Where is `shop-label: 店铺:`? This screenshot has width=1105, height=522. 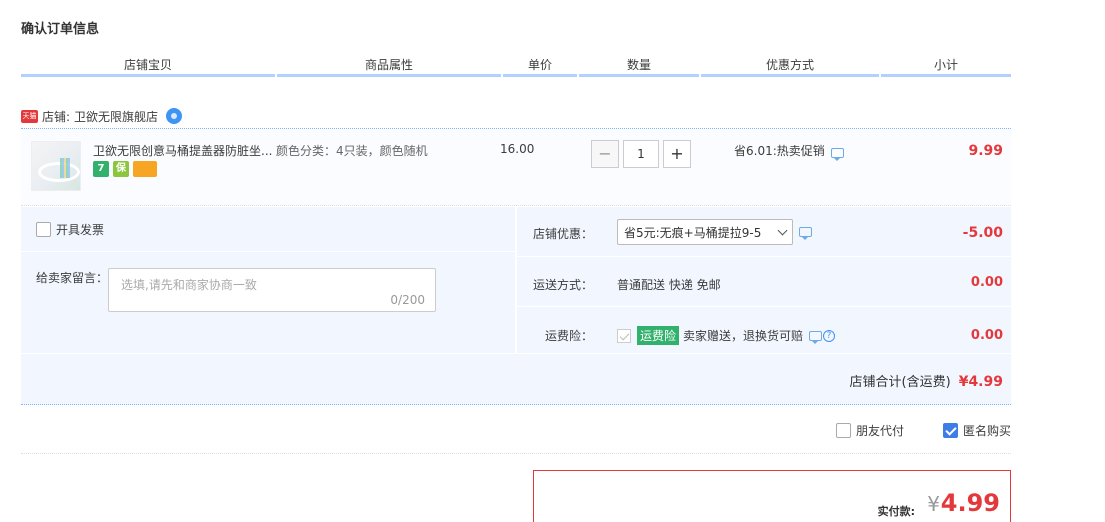 shop-label: 店铺: is located at coordinates (56, 116).